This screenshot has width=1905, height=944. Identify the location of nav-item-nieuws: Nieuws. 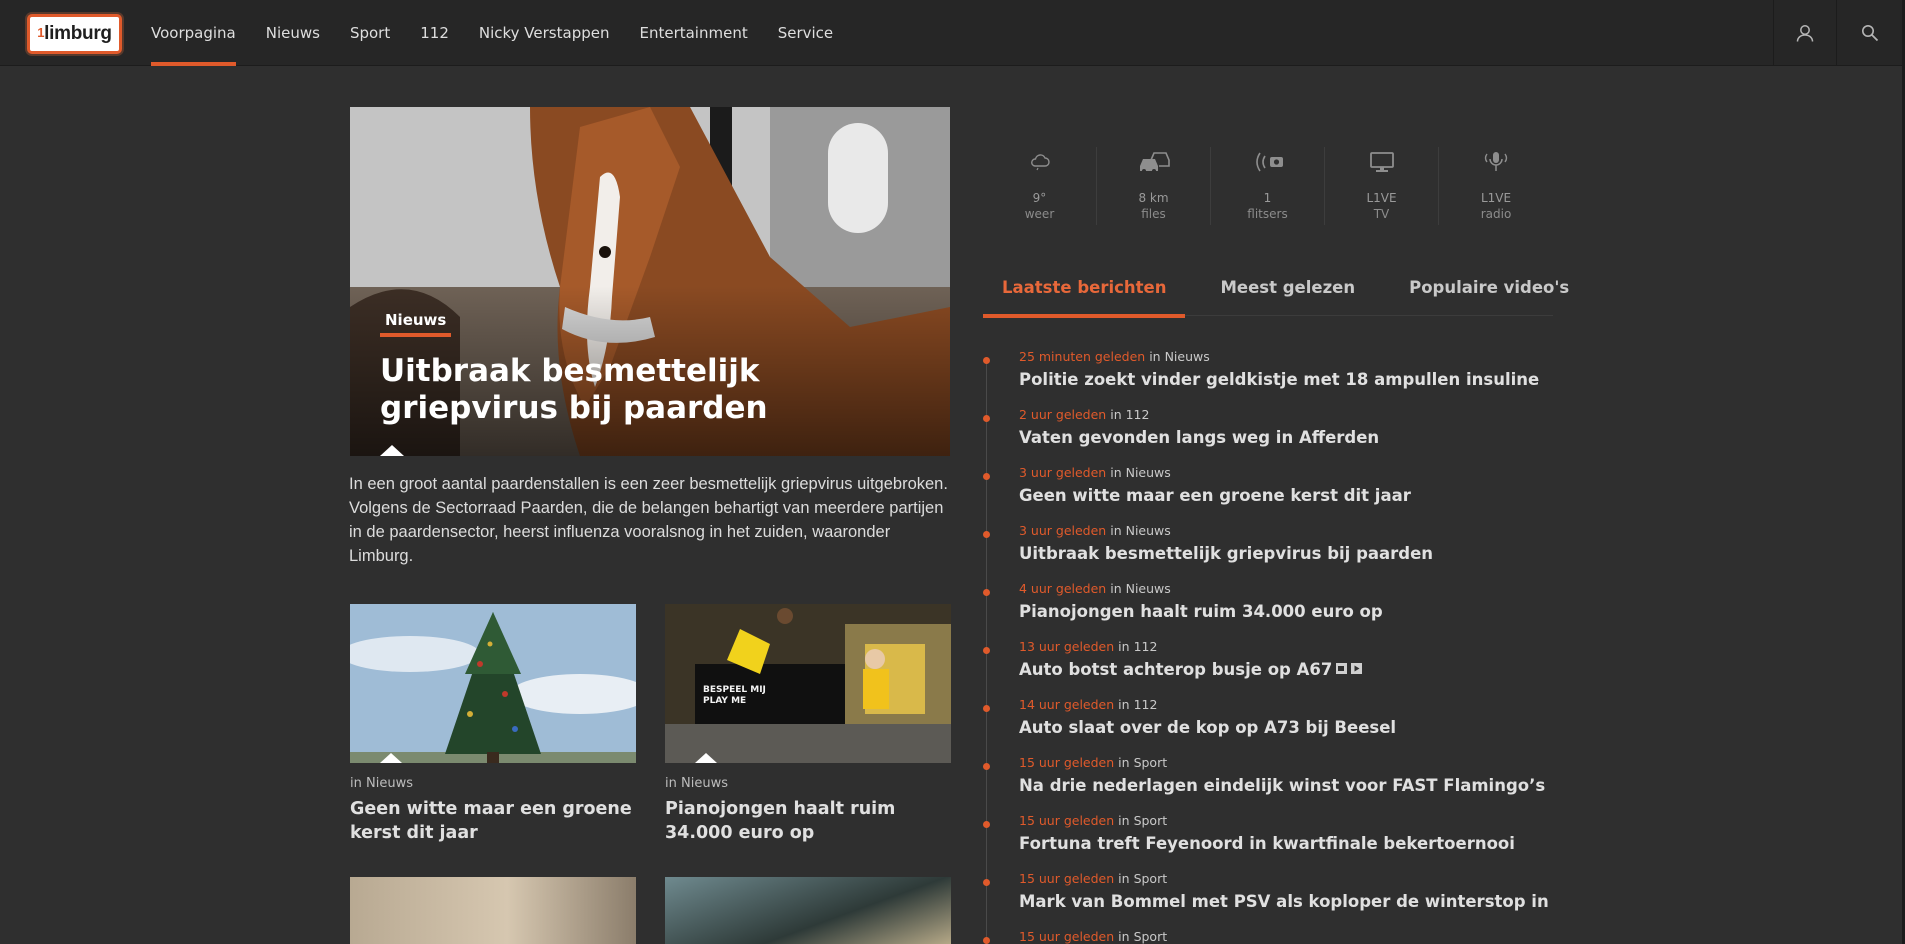
(293, 33).